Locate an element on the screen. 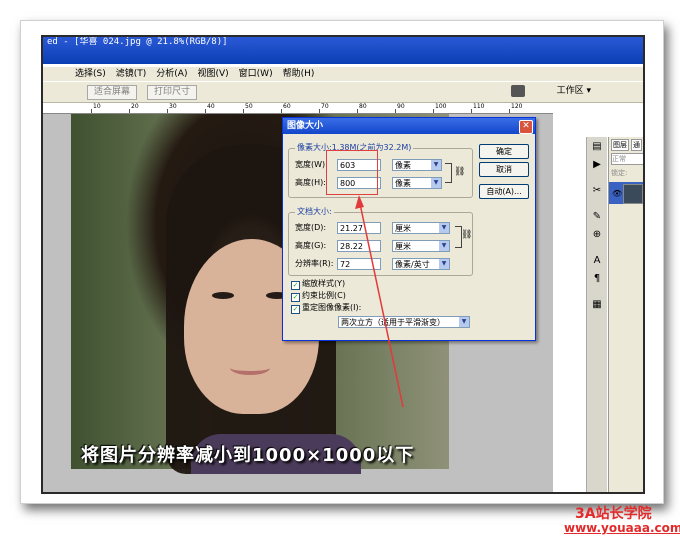 The height and width of the screenshot is (541, 680). annotation-arrow is located at coordinates (379, 301).